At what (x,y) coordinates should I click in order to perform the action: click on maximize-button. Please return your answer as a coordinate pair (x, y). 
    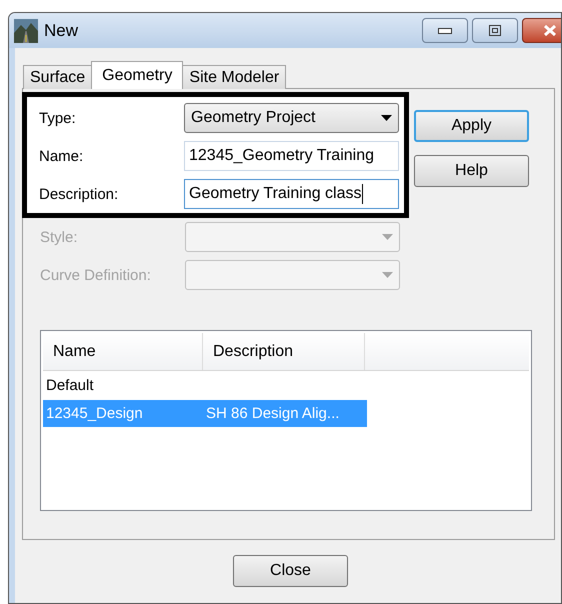
    Looking at the image, I should click on (495, 30).